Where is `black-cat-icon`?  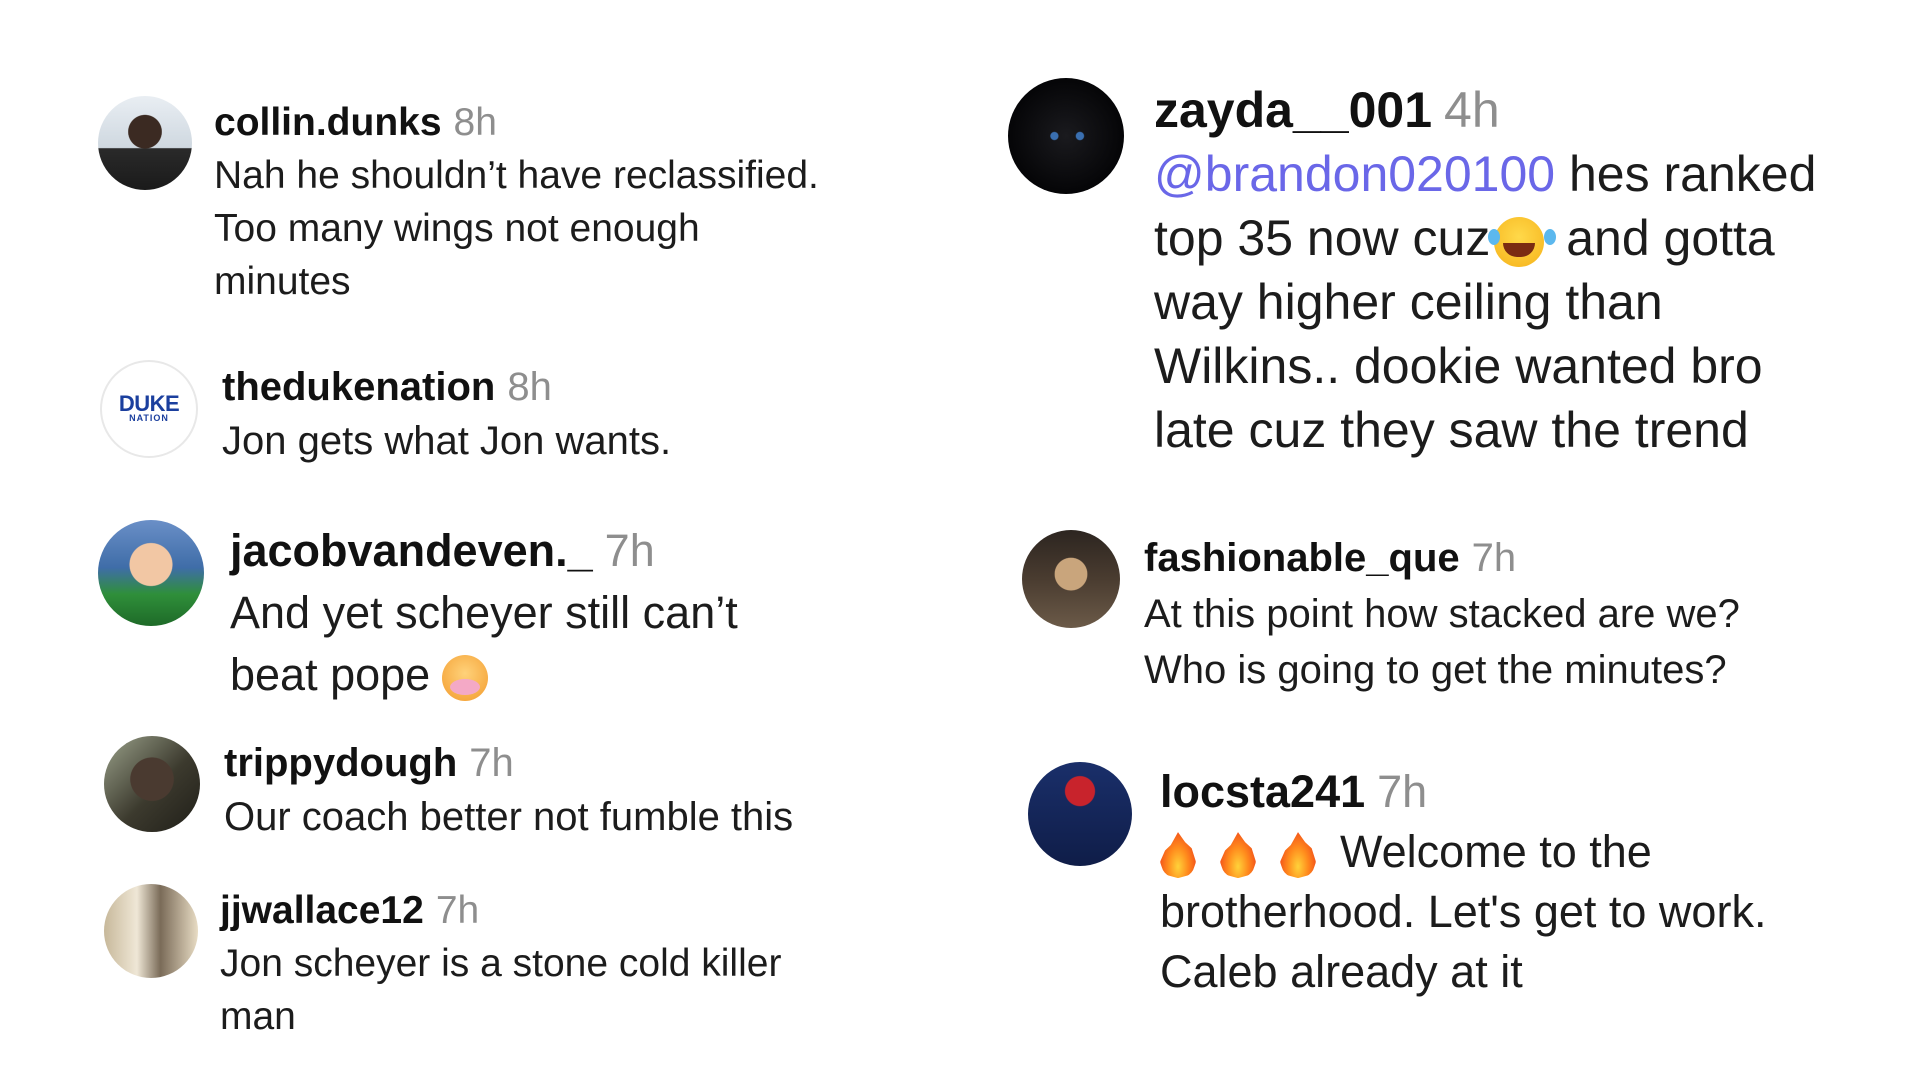
black-cat-icon is located at coordinates (1066, 136).